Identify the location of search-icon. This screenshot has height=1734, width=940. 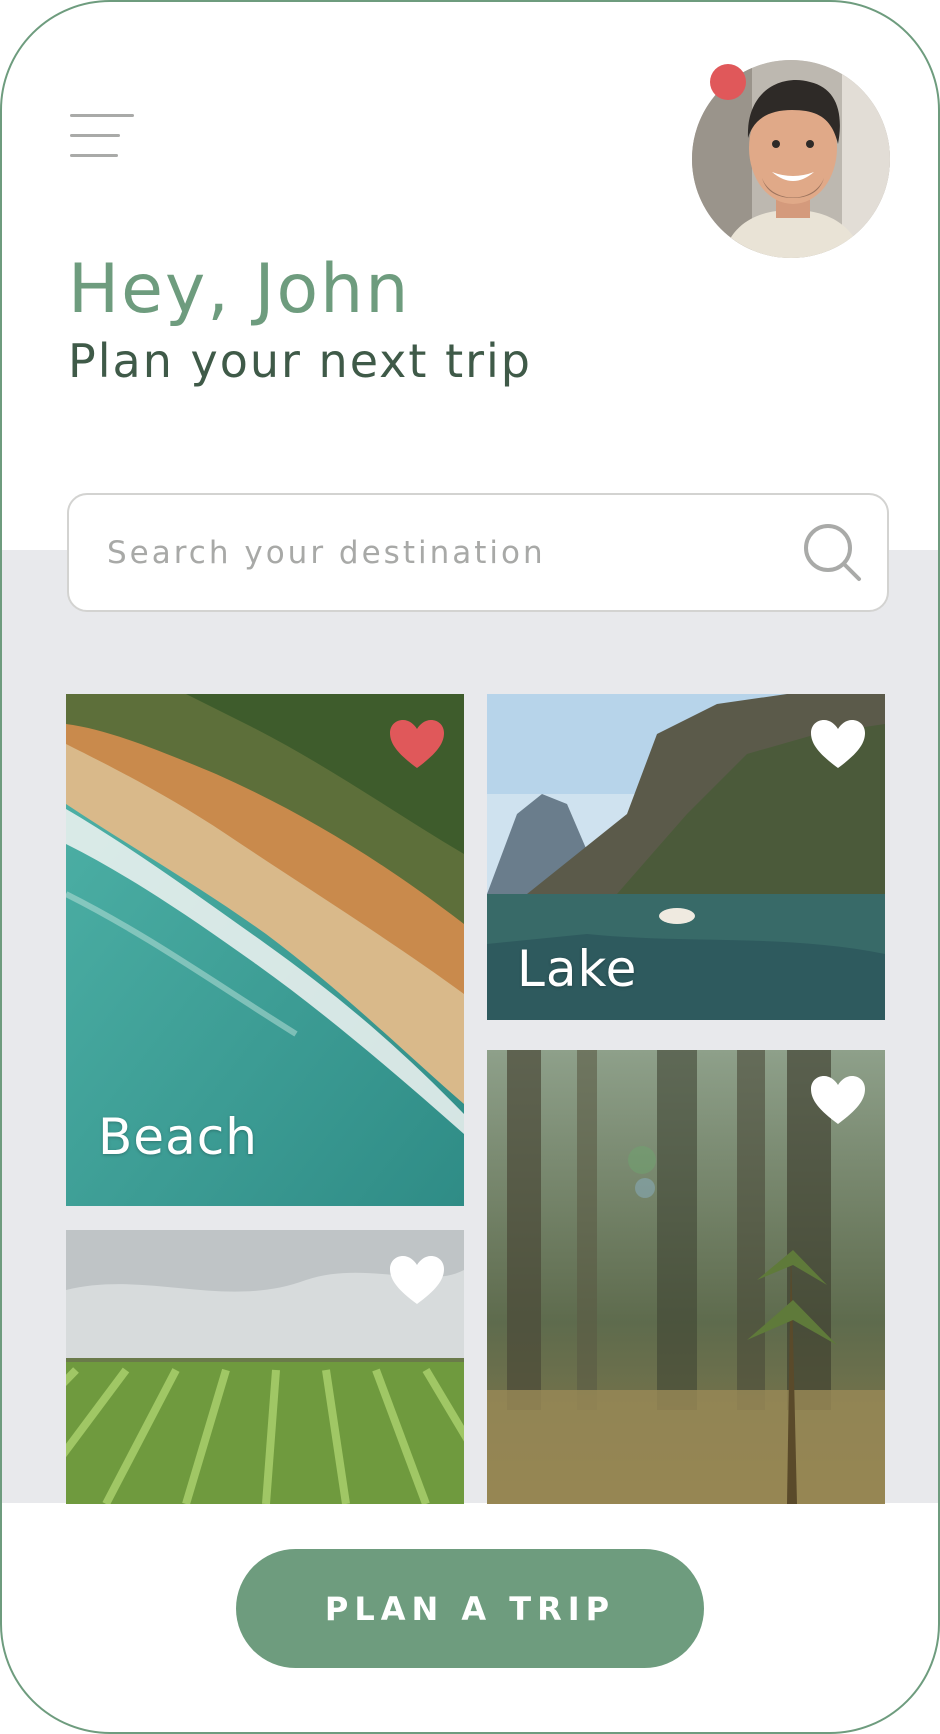
(833, 553).